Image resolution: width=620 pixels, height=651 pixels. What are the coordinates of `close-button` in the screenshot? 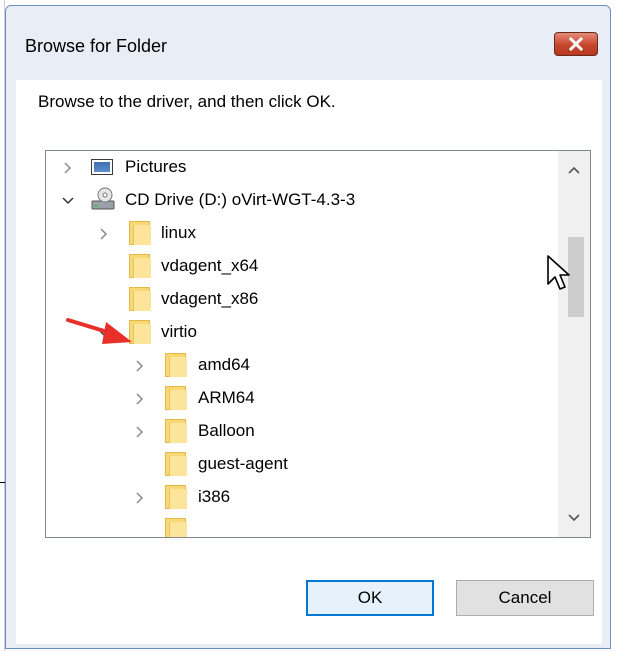 It's located at (576, 44).